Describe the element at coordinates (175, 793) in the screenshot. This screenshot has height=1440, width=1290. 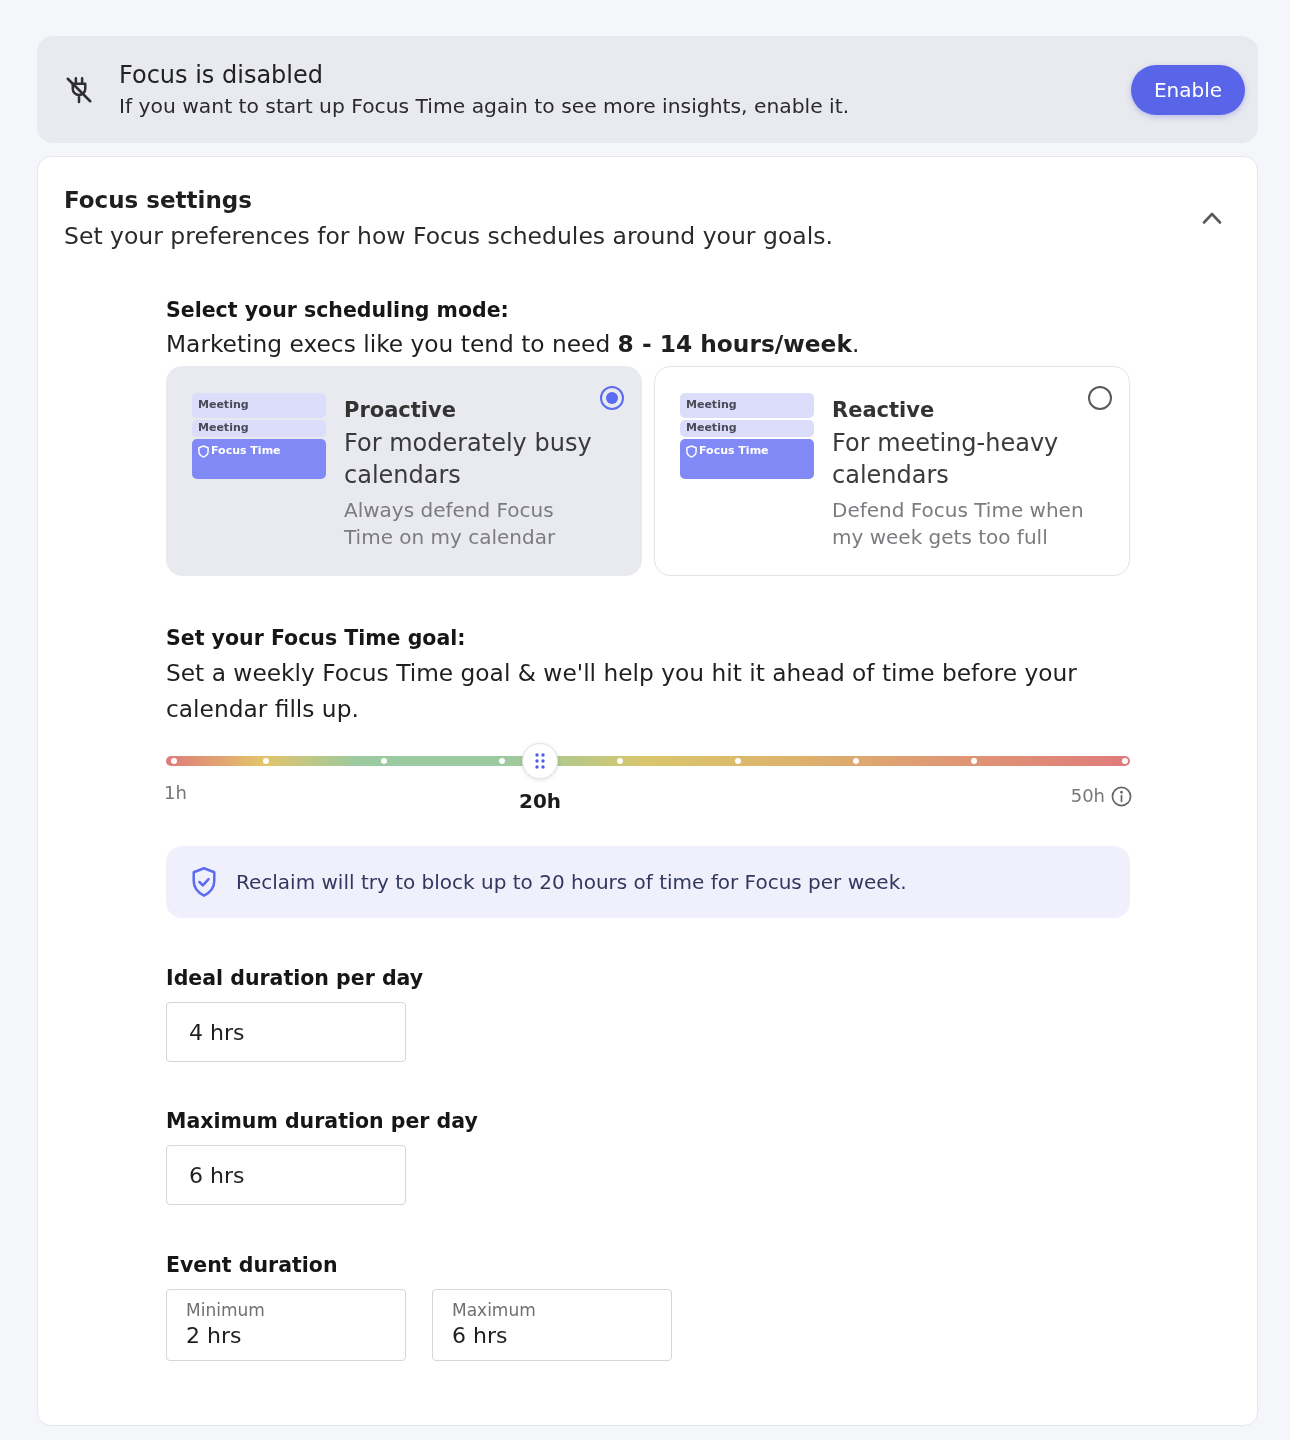
I see `slider-min-label: 1h` at that location.